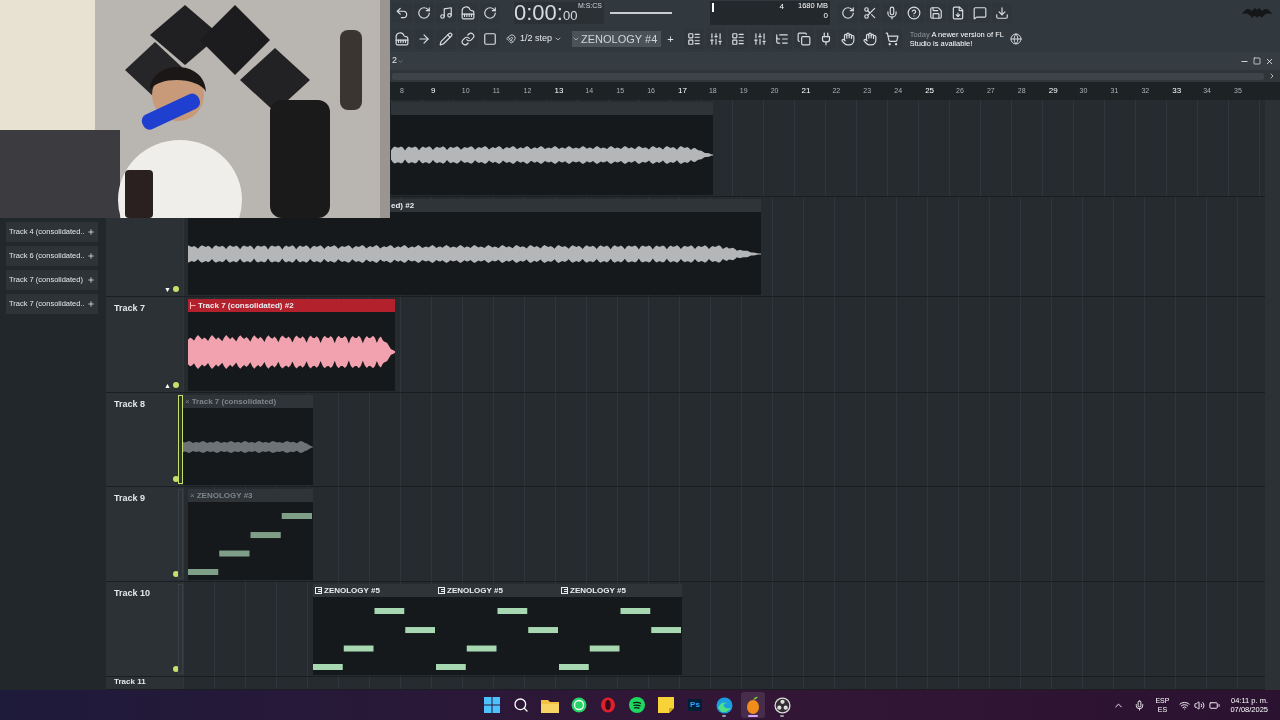 The image size is (1280, 720). Describe the element at coordinates (695, 705) in the screenshot. I see `taskbar-app: Ps` at that location.